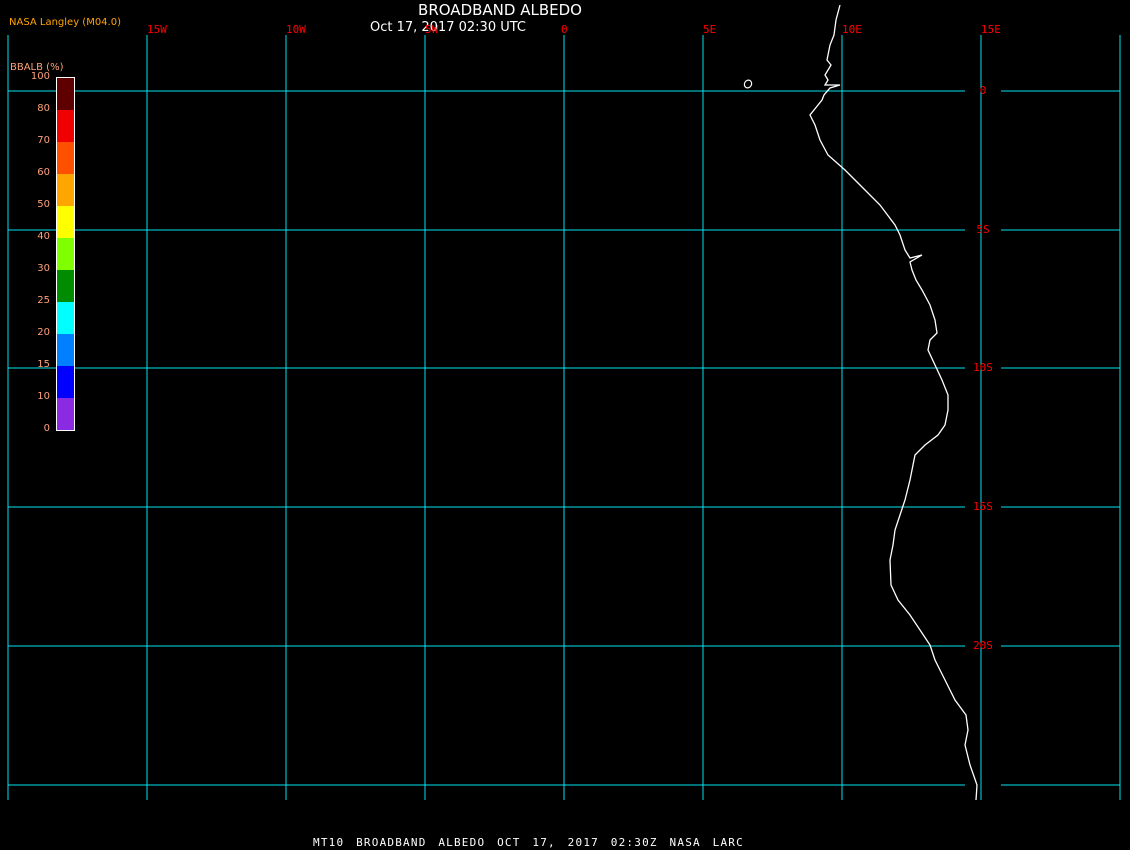  Describe the element at coordinates (46, 428) in the screenshot. I see `legend-tick-label: 0` at that location.